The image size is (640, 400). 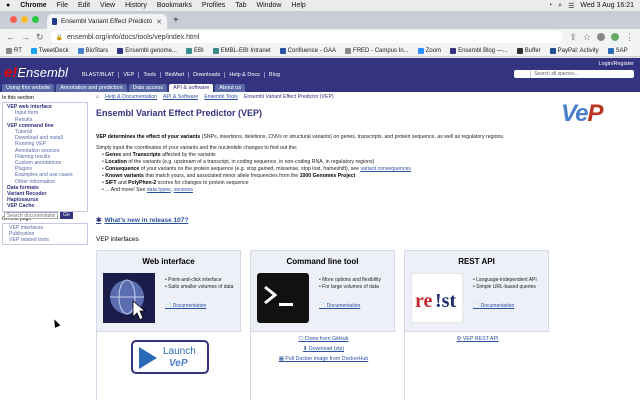 I want to click on menu-history: History, so click(x=136, y=5).